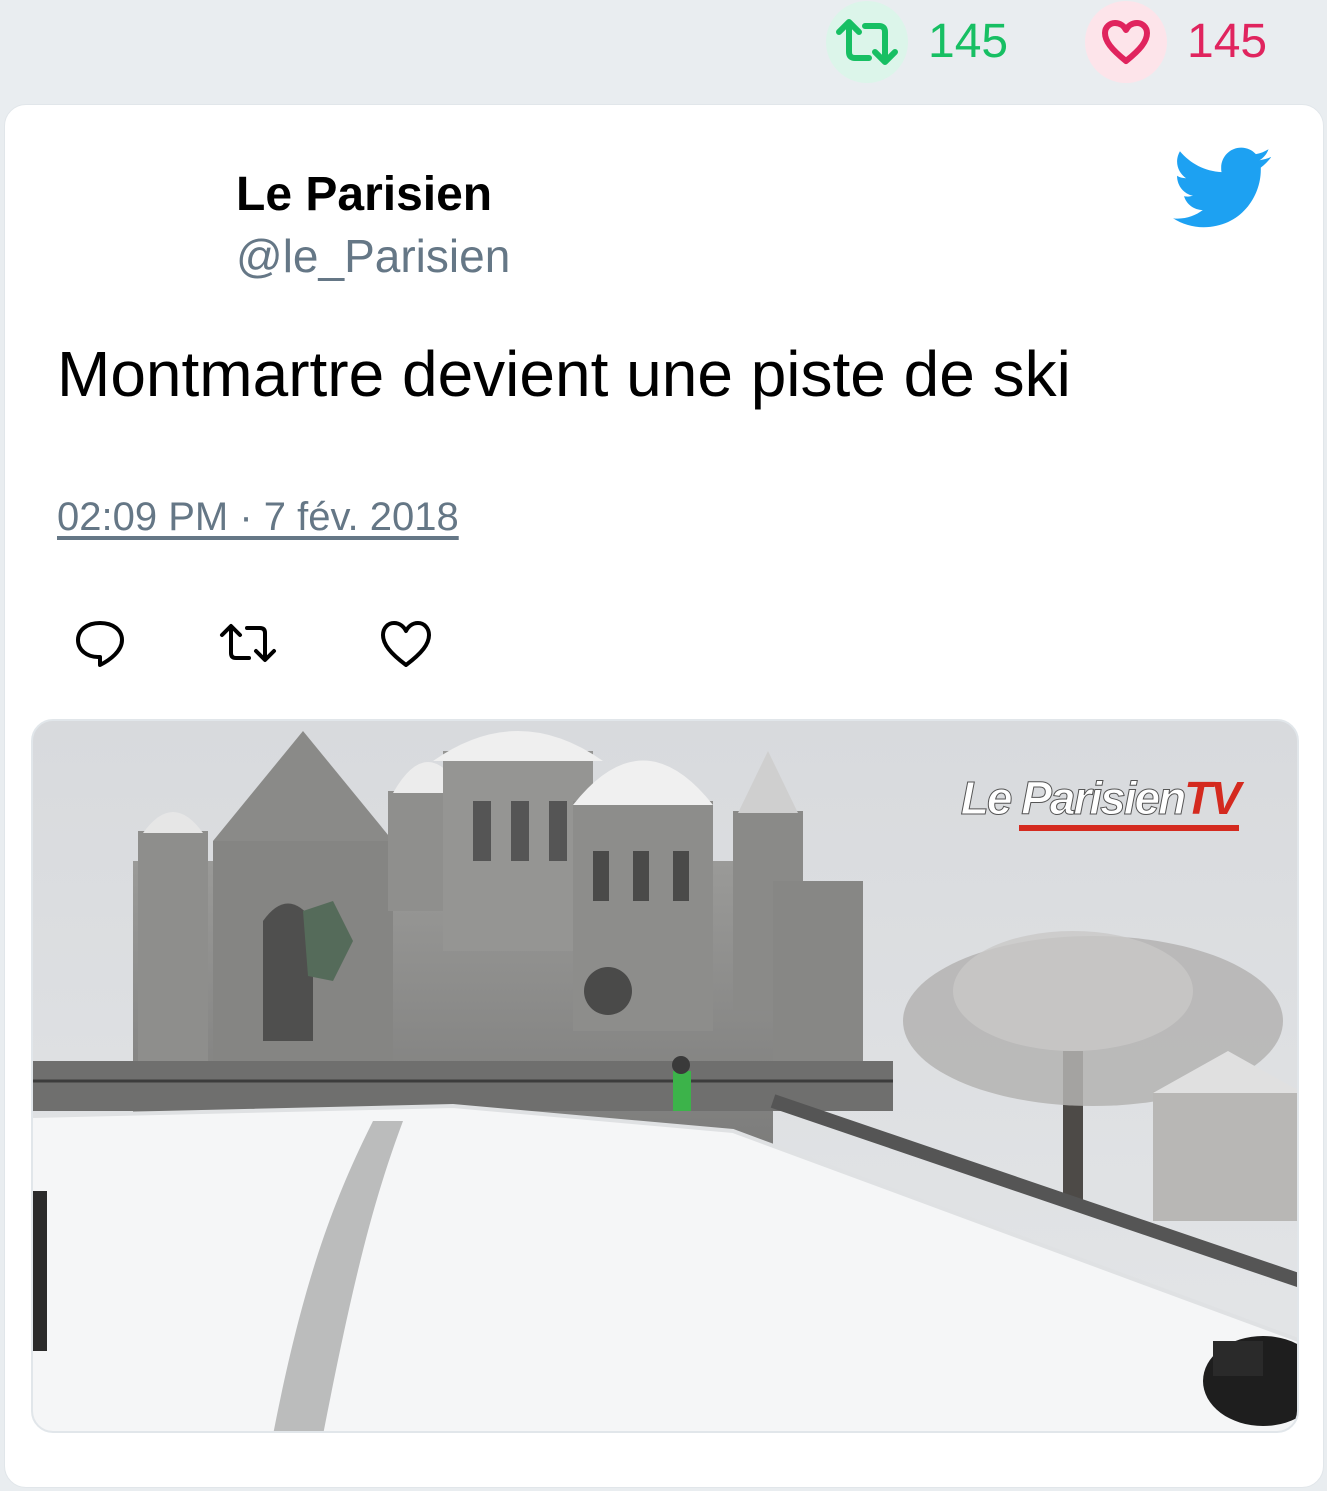 This screenshot has width=1327, height=1491. I want to click on twitter-bird-icon, so click(1222, 188).